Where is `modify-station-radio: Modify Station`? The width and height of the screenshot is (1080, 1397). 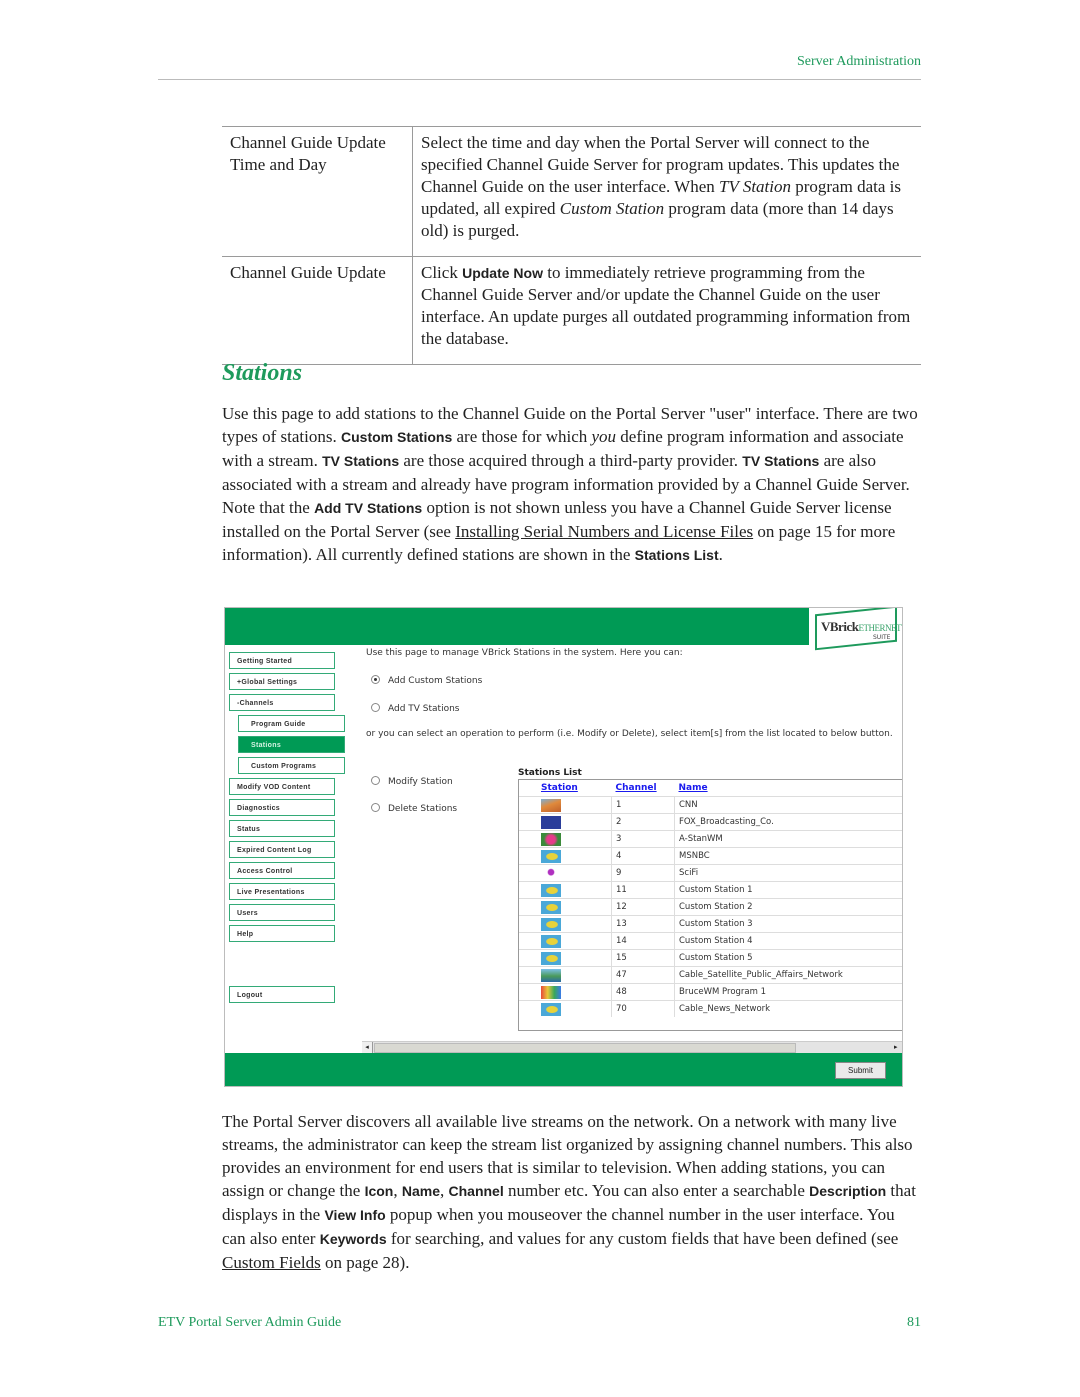 modify-station-radio: Modify Station is located at coordinates (412, 781).